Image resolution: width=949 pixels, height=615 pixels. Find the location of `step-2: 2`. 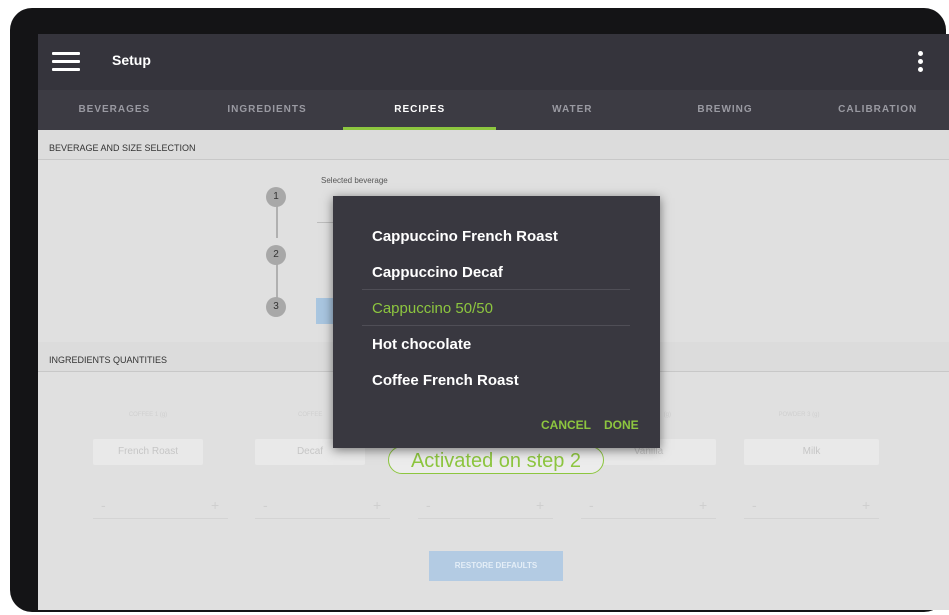

step-2: 2 is located at coordinates (276, 255).